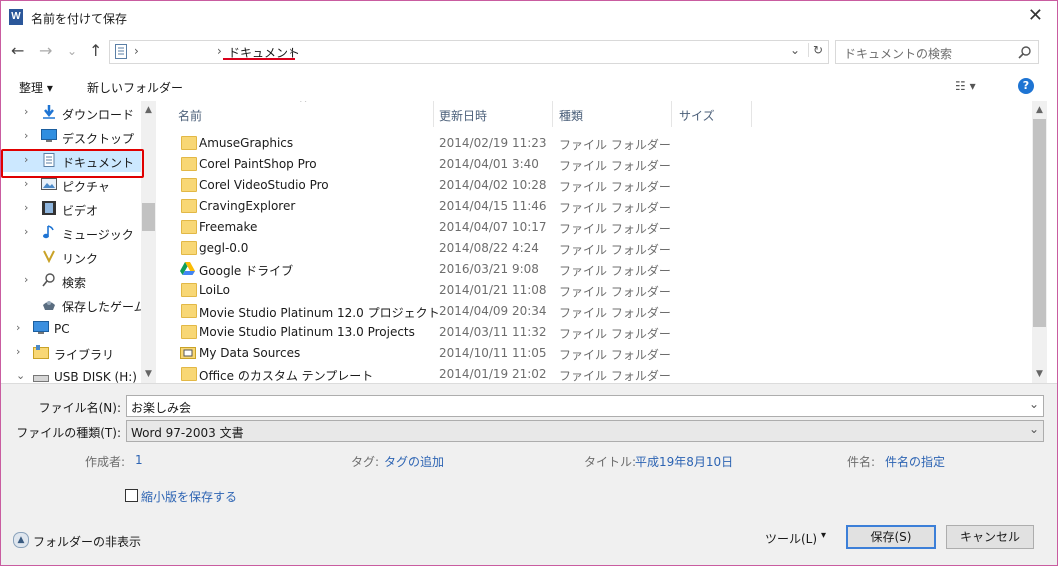 This screenshot has width=1058, height=566. What do you see at coordinates (161, 407) in the screenshot?
I see `filename-value: お楽しみ会` at bounding box center [161, 407].